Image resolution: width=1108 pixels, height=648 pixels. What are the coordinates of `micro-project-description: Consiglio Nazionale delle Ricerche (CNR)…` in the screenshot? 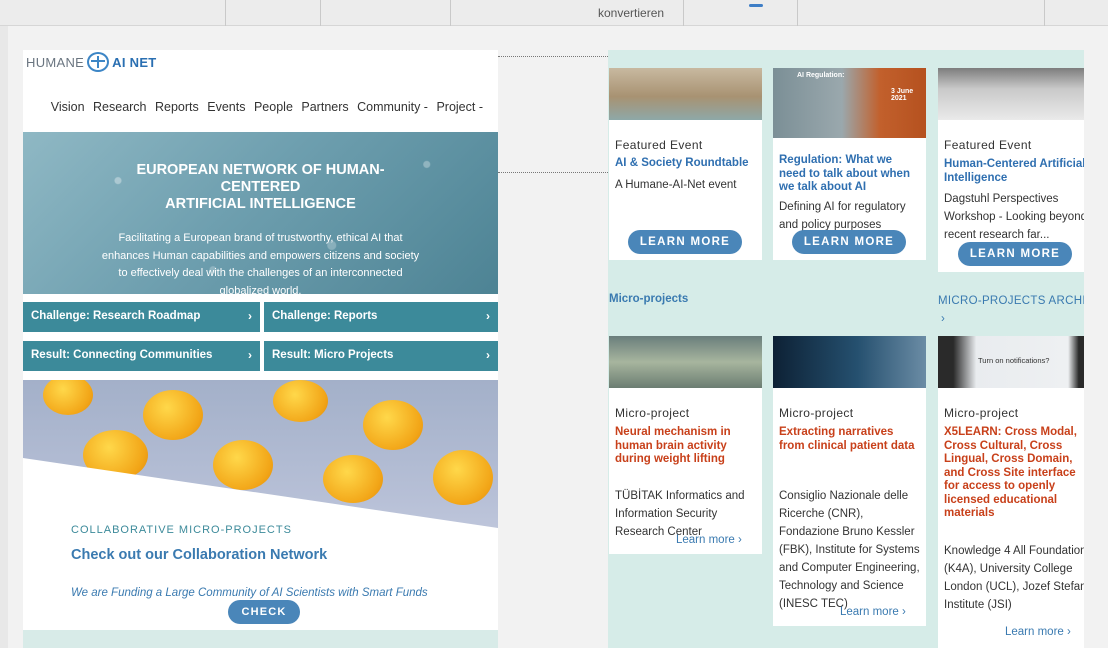 It's located at (849, 550).